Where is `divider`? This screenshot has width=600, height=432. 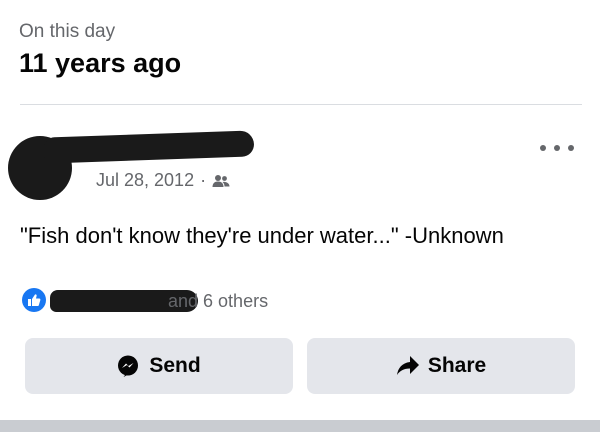 divider is located at coordinates (301, 104).